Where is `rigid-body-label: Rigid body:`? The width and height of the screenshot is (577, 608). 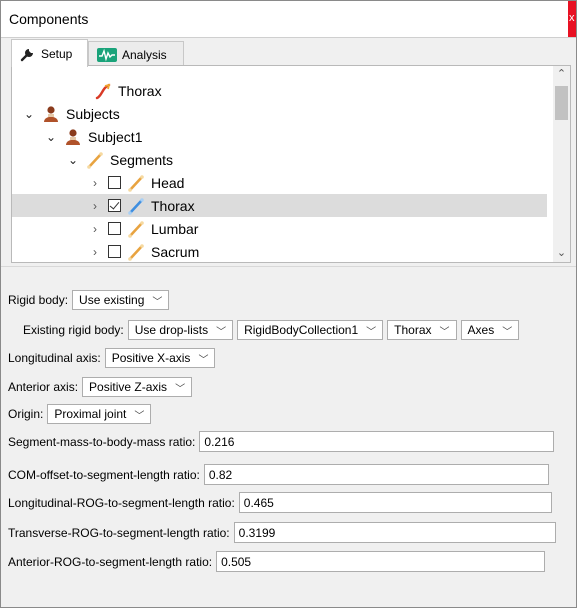 rigid-body-label: Rigid body: is located at coordinates (38, 300).